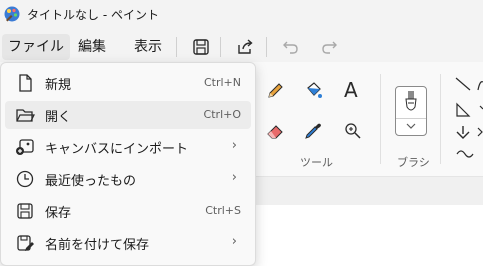 Image resolution: width=483 pixels, height=266 pixels. Describe the element at coordinates (351, 90) in the screenshot. I see `text-tool: A` at that location.